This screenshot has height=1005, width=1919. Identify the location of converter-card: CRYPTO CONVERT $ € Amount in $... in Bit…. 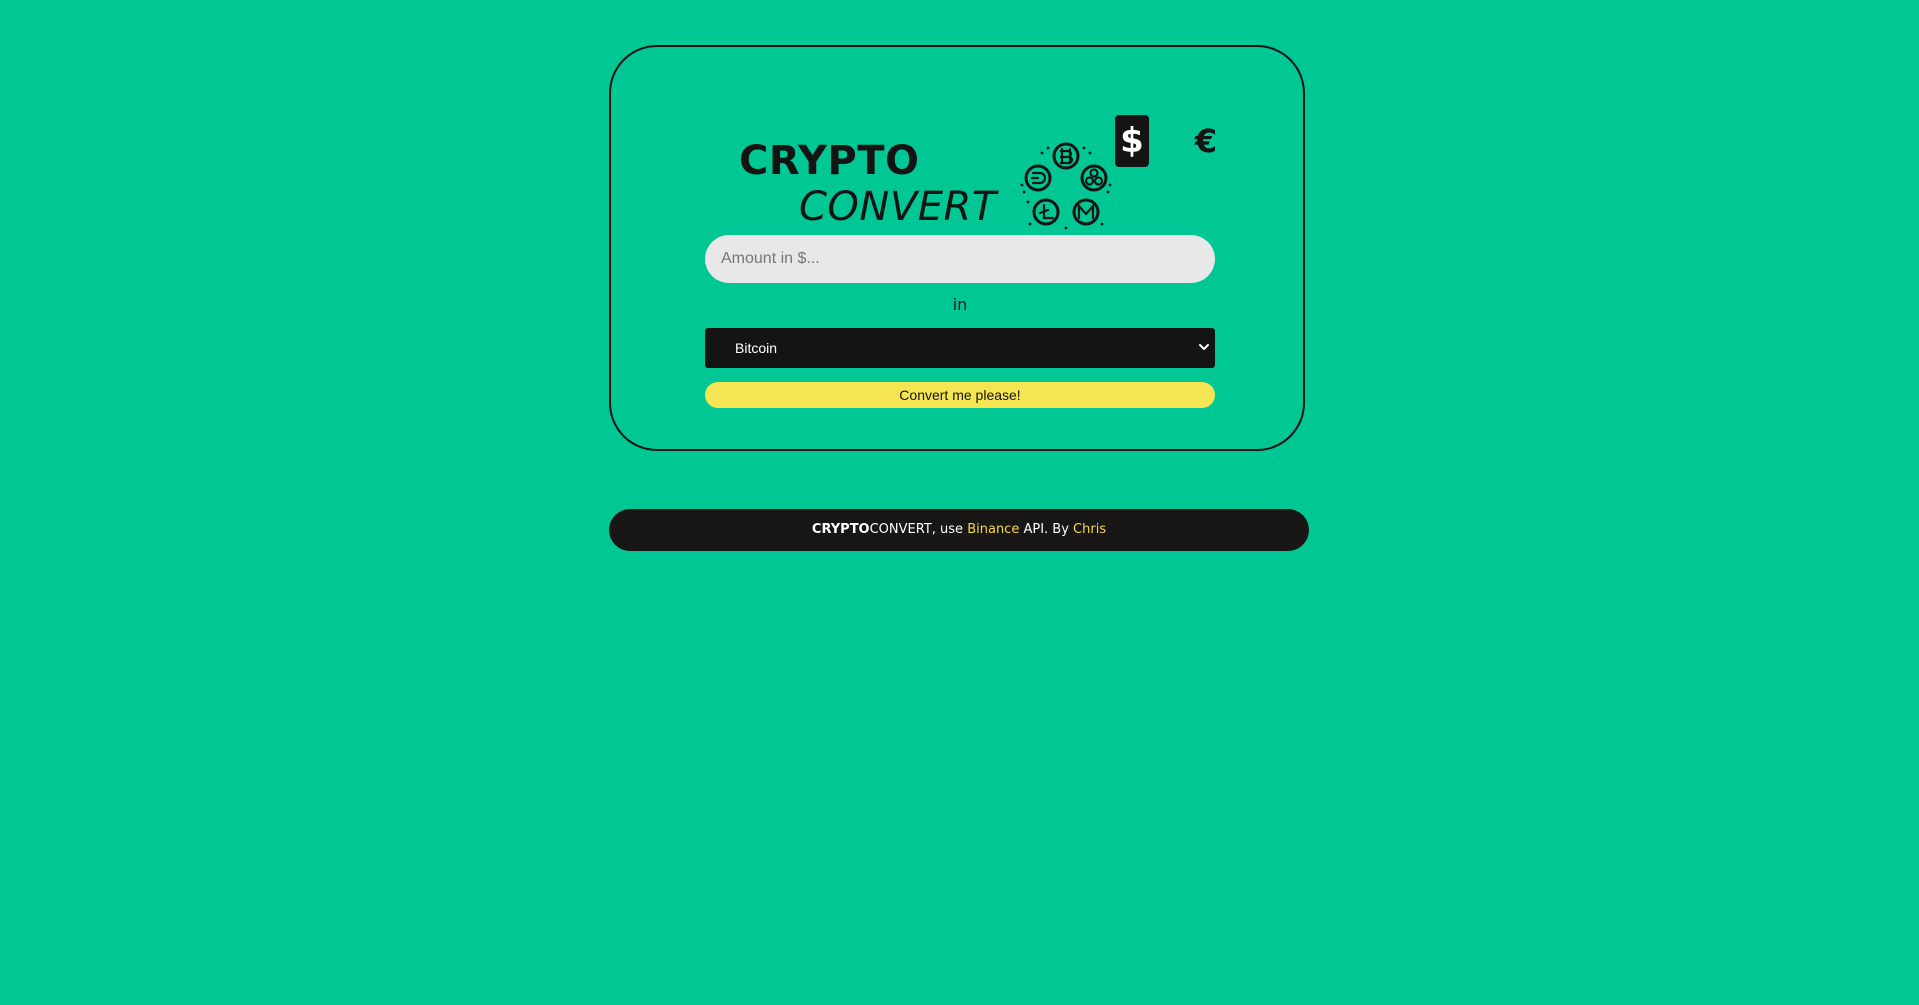
(957, 248).